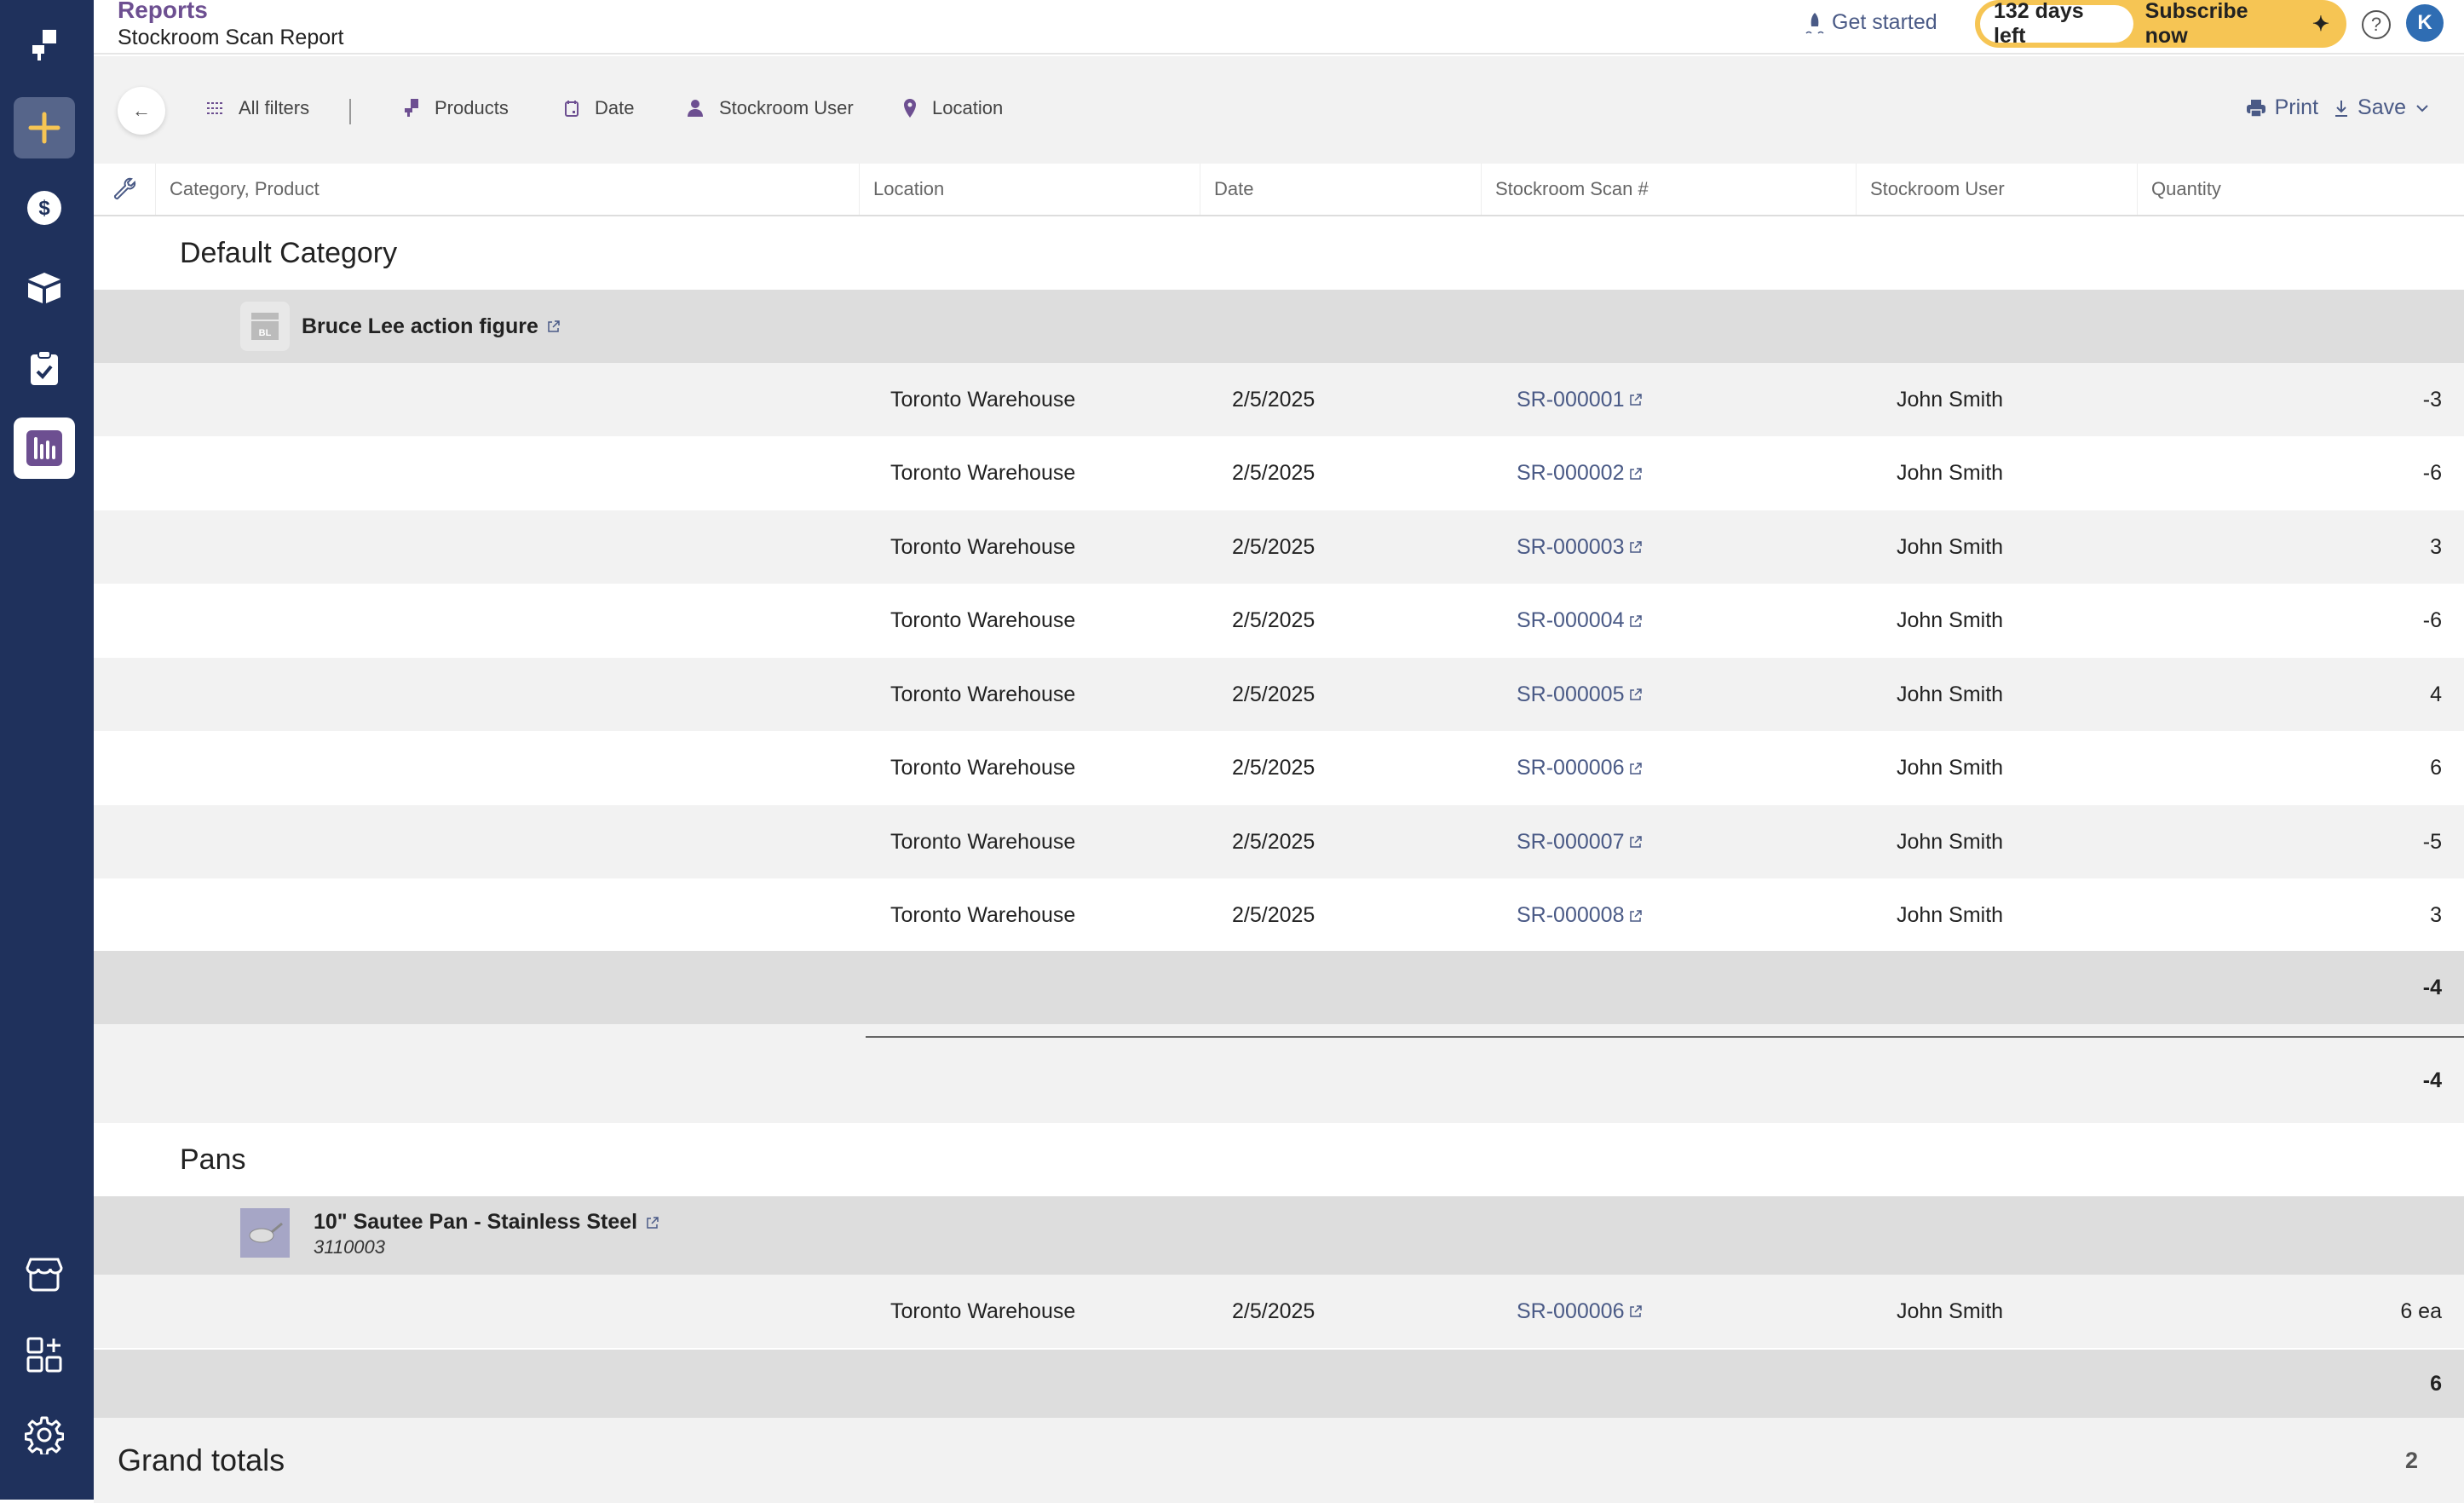  Describe the element at coordinates (1570, 400) in the screenshot. I see `scan-number: SR-000001` at that location.